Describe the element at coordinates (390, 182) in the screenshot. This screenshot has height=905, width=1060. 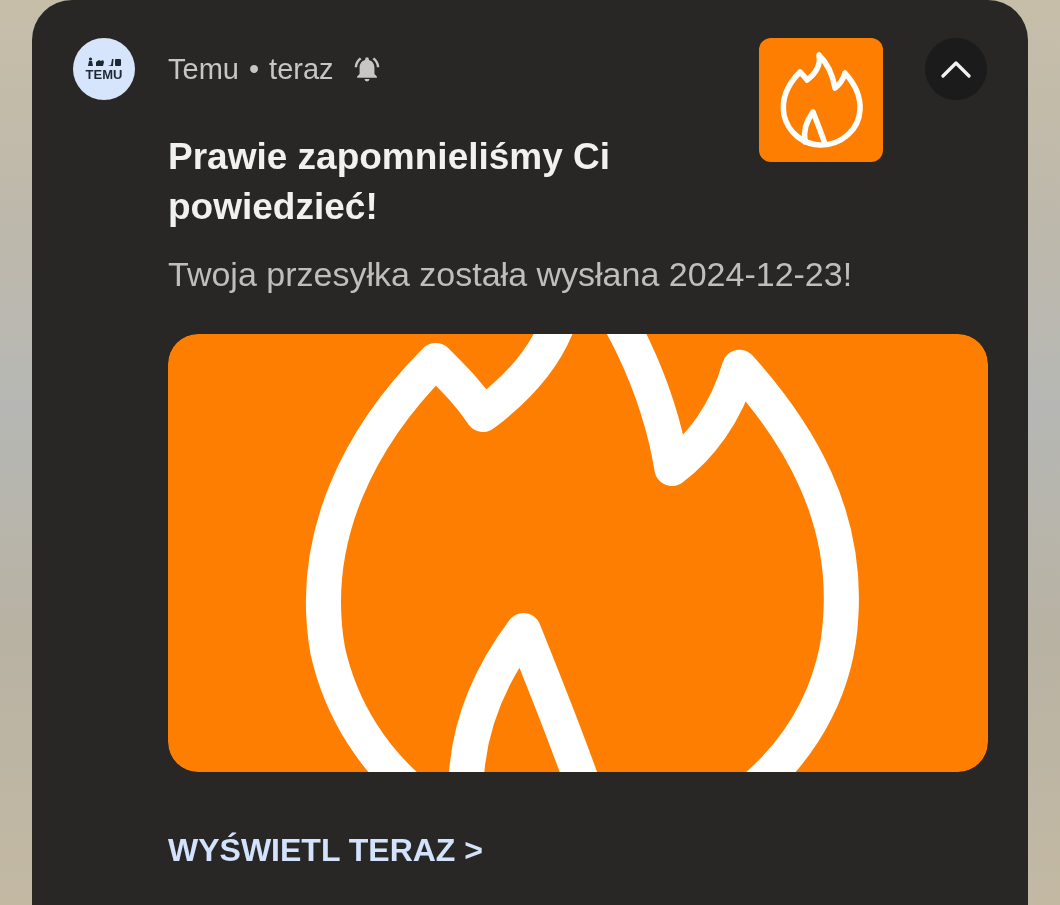
I see `notification-title: Prawie zapomnieliśmy Ci powiedzieć!` at that location.